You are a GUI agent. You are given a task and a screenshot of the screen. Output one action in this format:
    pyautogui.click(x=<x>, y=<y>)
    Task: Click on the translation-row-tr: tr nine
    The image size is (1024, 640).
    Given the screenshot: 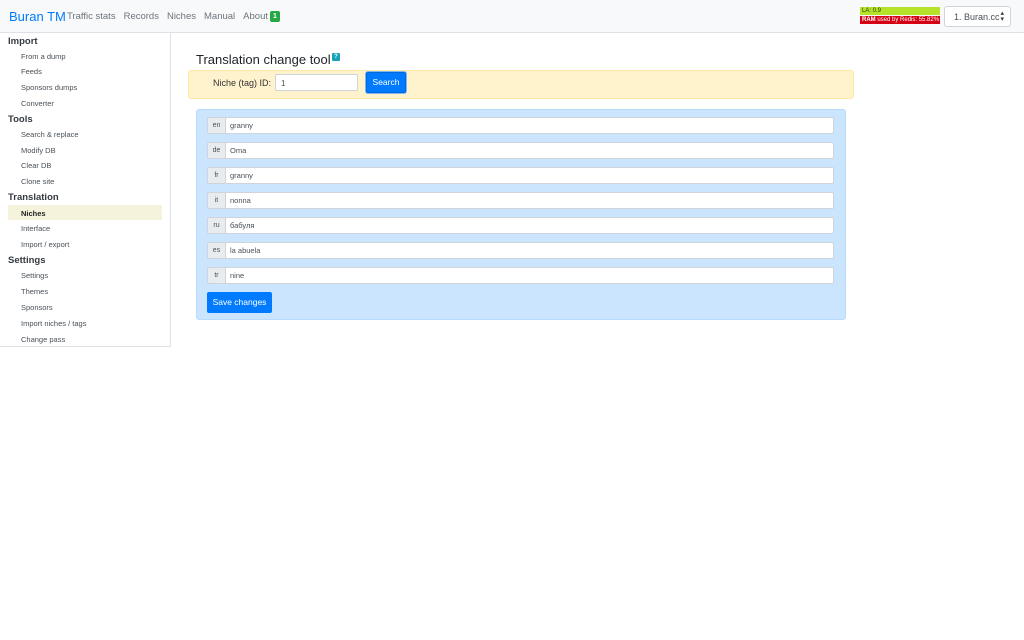 What is the action you would take?
    pyautogui.click(x=520, y=275)
    